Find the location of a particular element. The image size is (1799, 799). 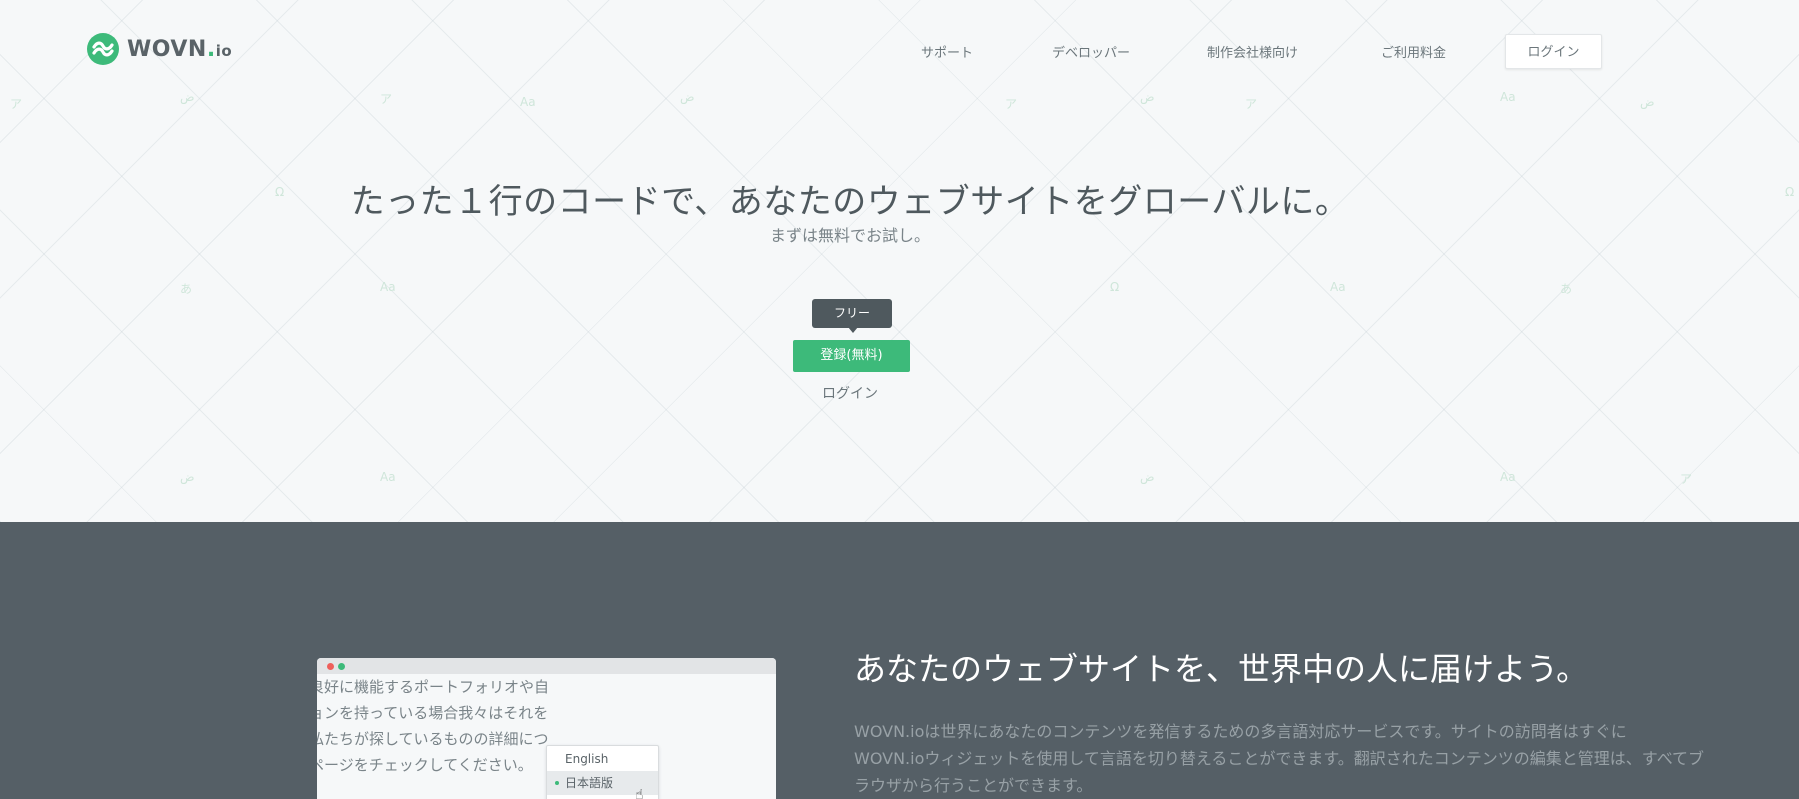

mockup-text-line: 良好に機能するポートフォリオや自 is located at coordinates (433, 687).